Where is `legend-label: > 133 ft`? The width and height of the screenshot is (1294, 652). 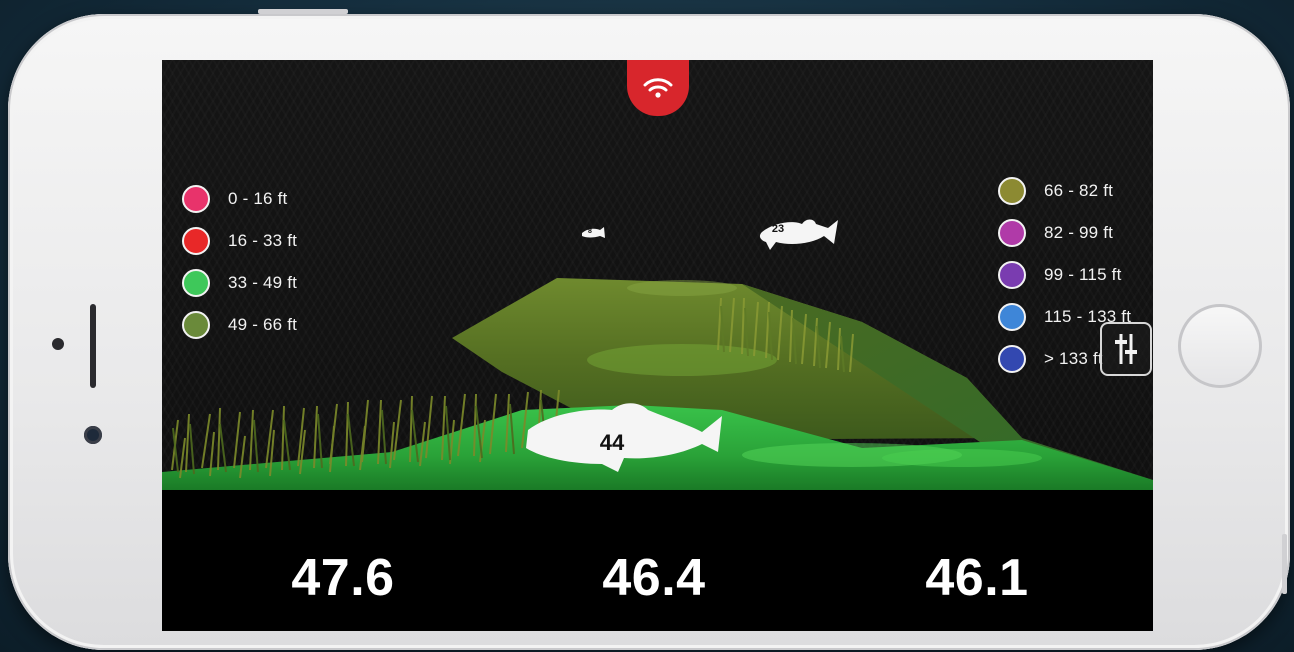
legend-label: > 133 ft is located at coordinates (1073, 358).